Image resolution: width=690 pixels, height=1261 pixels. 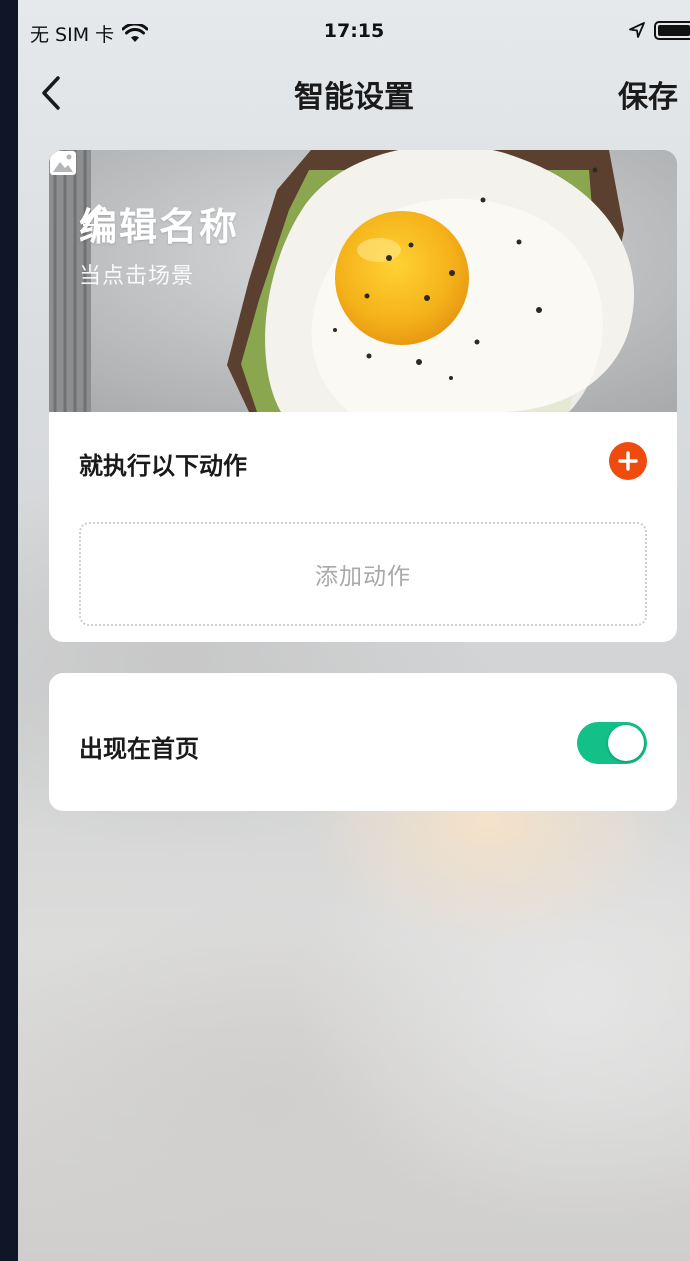 I want to click on save-button: 保存, so click(x=648, y=94).